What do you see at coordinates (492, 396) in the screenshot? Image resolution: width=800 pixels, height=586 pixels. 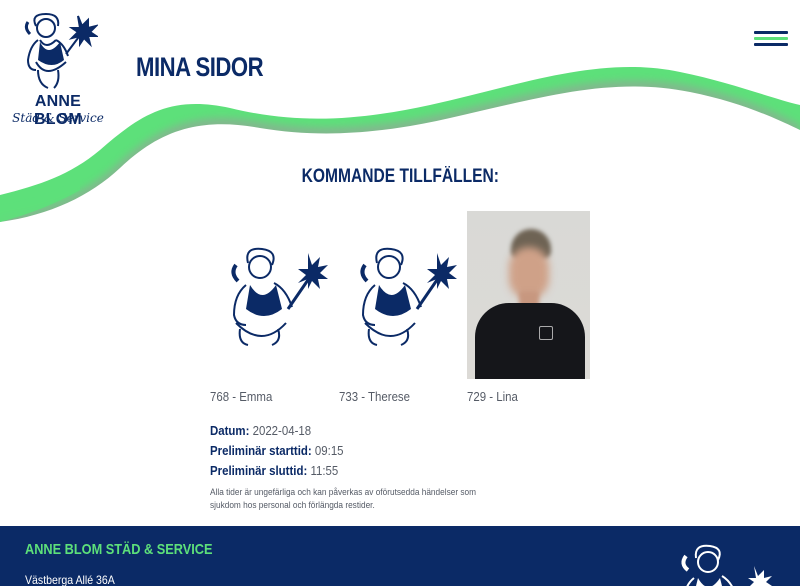 I see `staff-label: 729 - Lina` at bounding box center [492, 396].